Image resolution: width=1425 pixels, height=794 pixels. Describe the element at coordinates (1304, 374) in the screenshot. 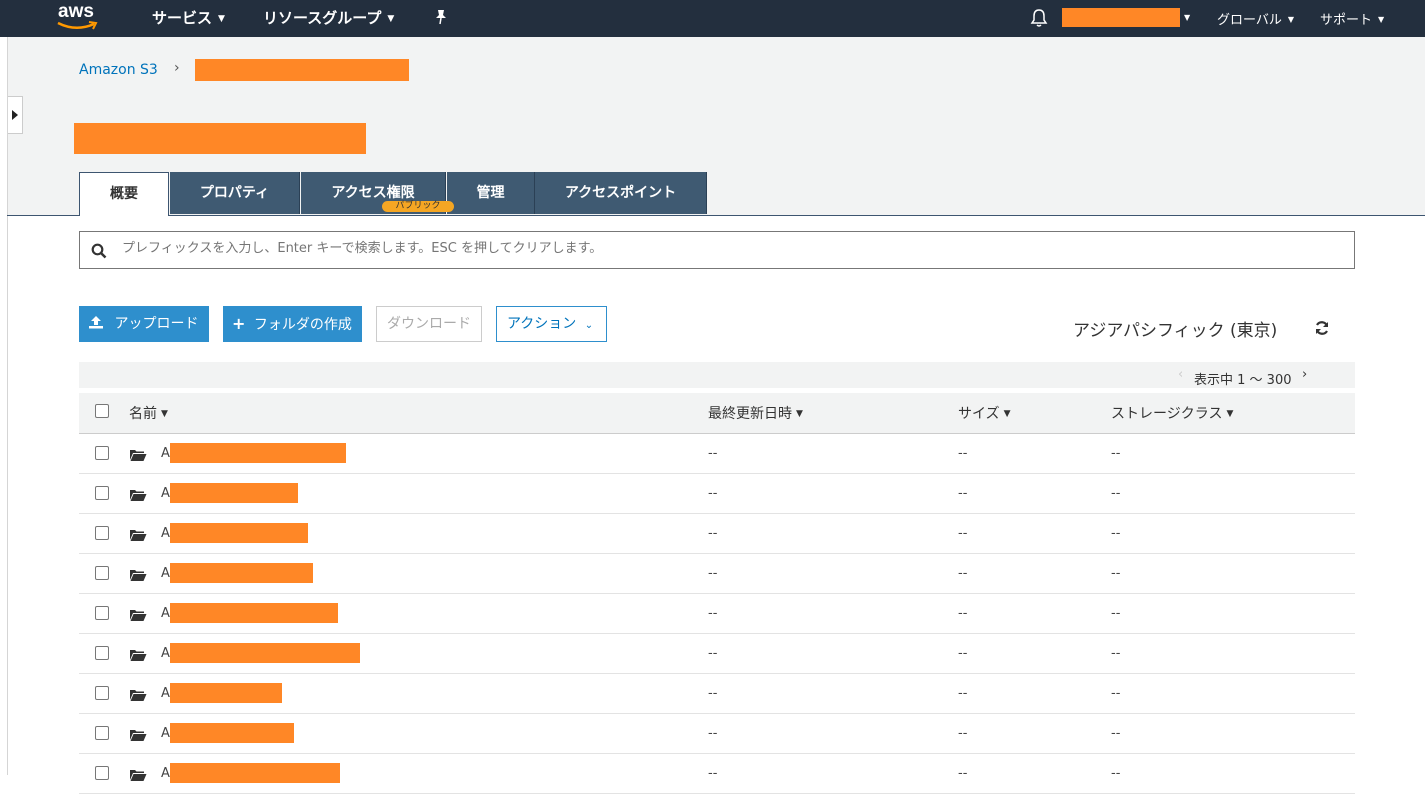

I see `next-page-icon: ›` at that location.